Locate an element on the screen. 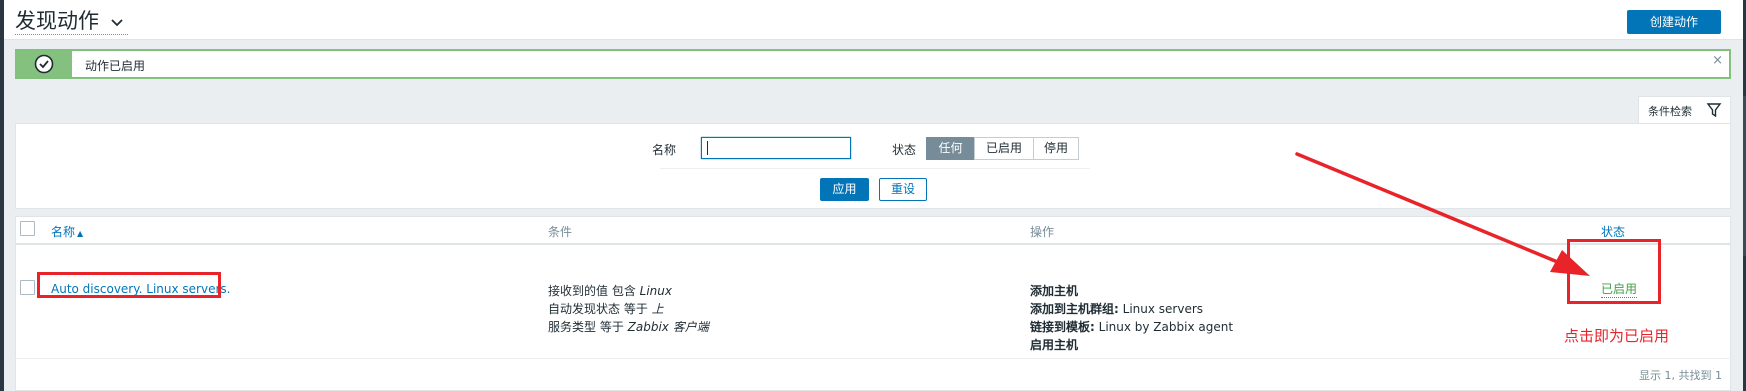 Image resolution: width=1746 pixels, height=391 pixels. operation-type: 启用主机 is located at coordinates (1054, 345).